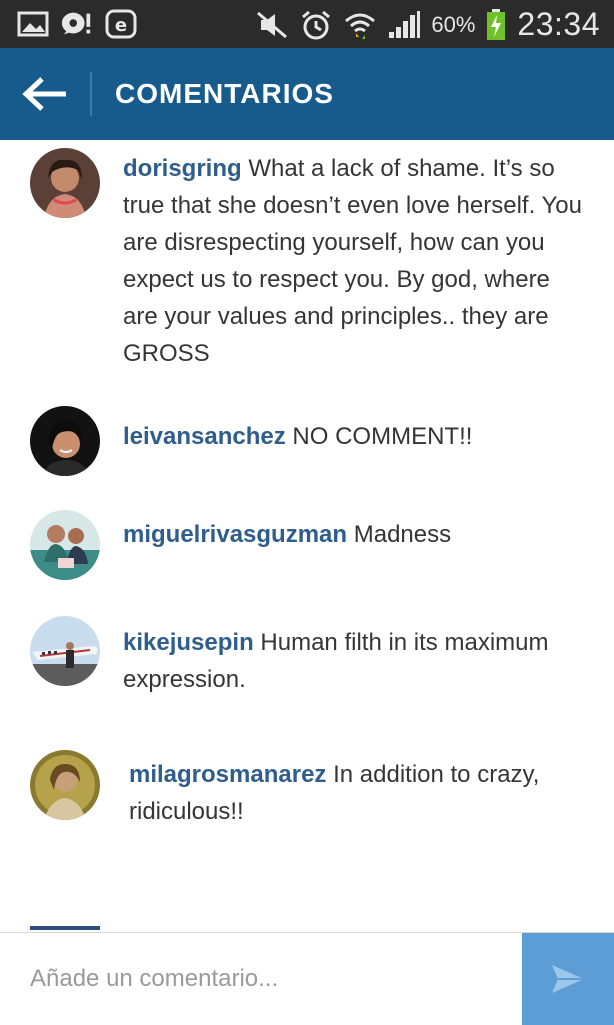  I want to click on chat-bubble-icon, so click(77, 24).